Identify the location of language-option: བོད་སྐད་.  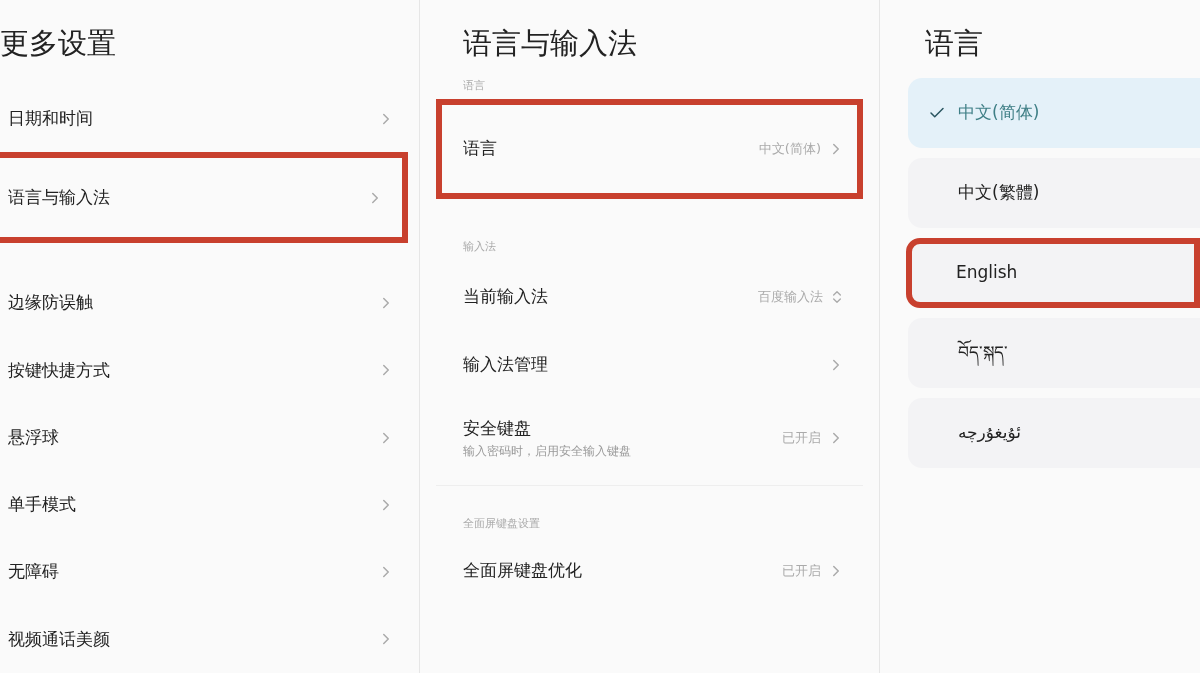
(1054, 353).